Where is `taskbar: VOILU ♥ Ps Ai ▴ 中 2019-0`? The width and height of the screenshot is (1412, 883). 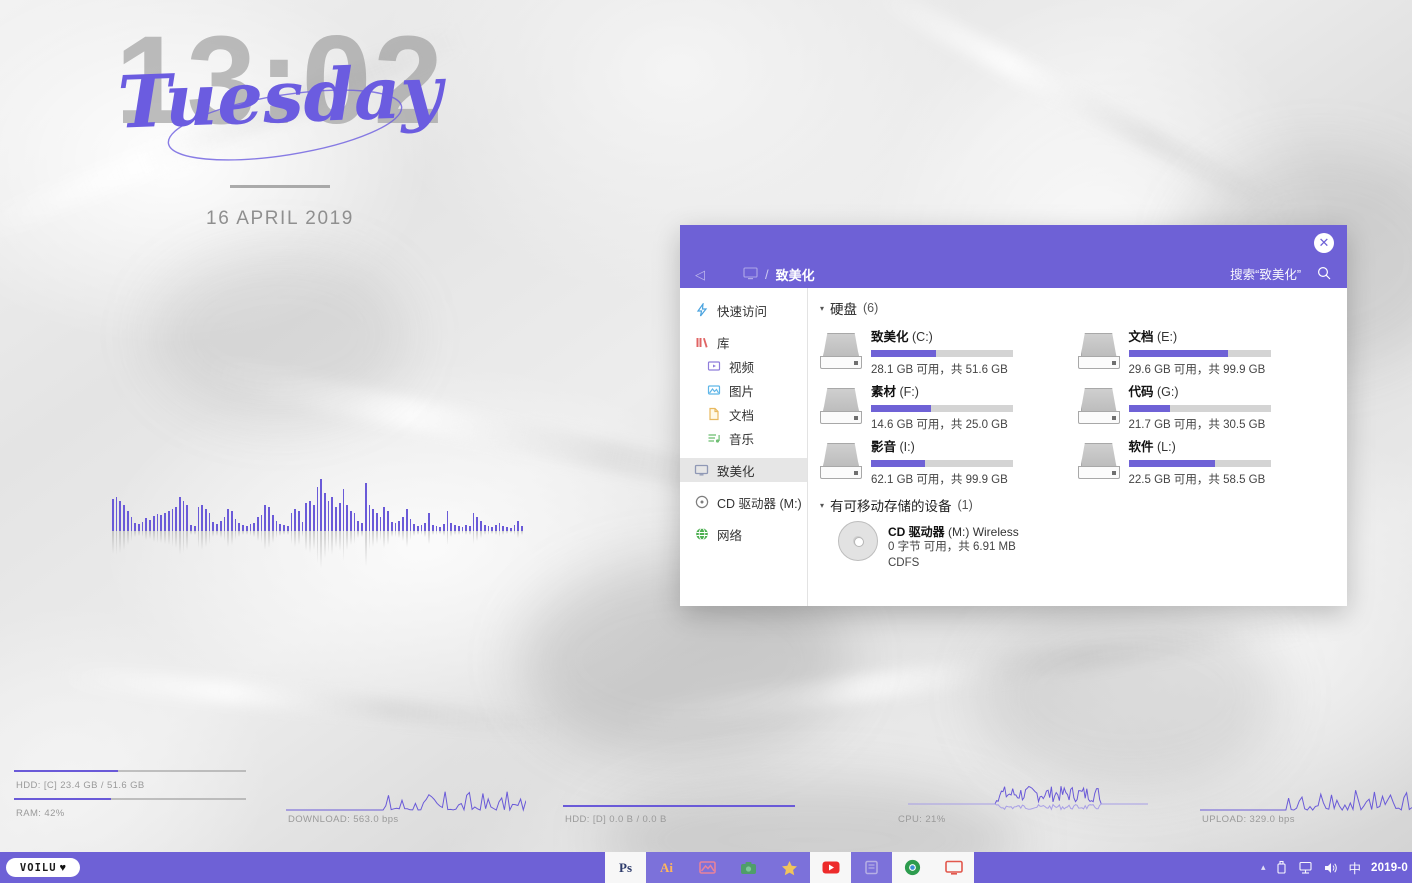 taskbar: VOILU ♥ Ps Ai ▴ 中 2019-0 is located at coordinates (706, 867).